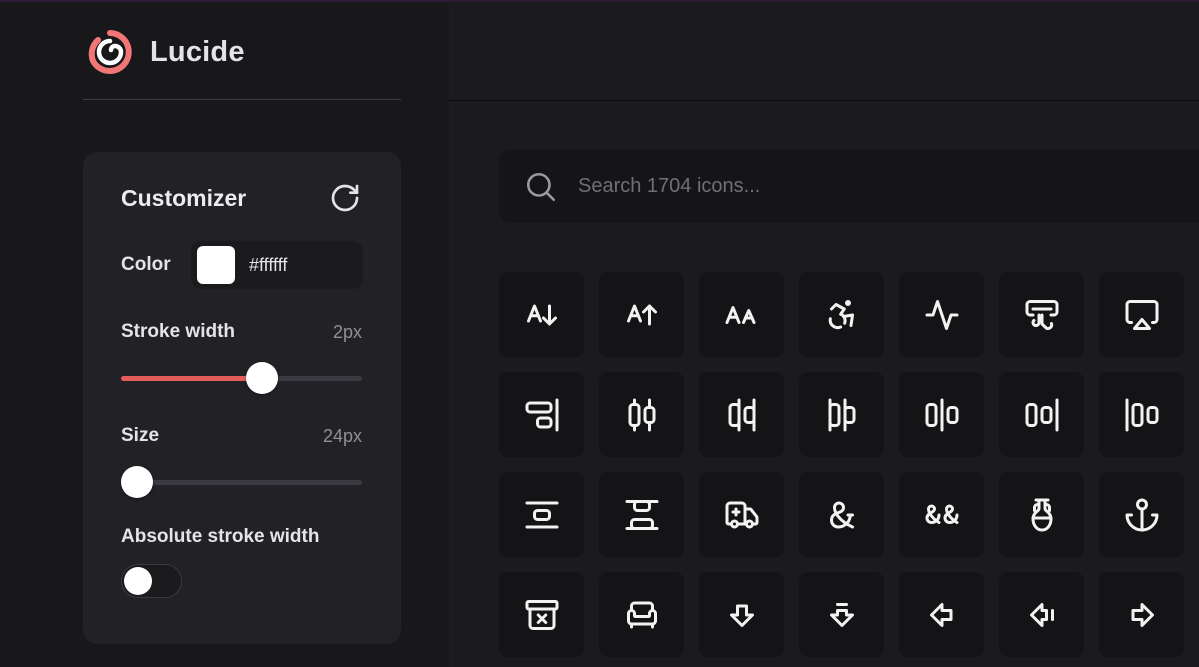 The height and width of the screenshot is (667, 1199). What do you see at coordinates (347, 332) in the screenshot?
I see `stroke-width-value: 2px` at bounding box center [347, 332].